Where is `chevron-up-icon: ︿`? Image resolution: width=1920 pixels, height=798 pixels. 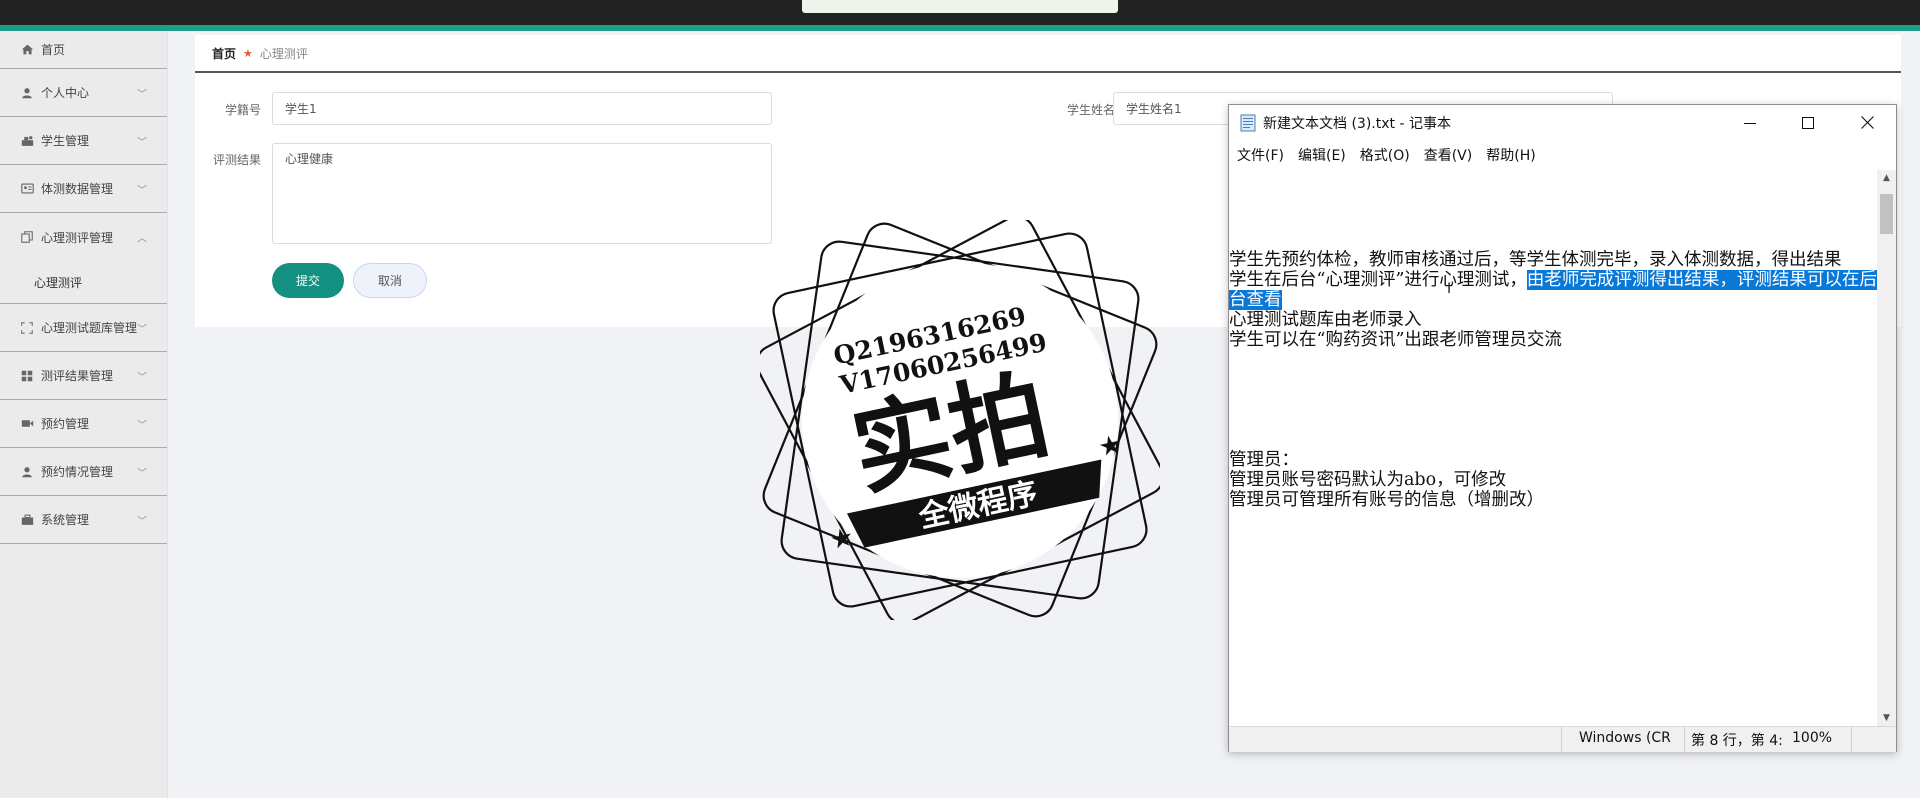 chevron-up-icon: ︿ is located at coordinates (142, 239).